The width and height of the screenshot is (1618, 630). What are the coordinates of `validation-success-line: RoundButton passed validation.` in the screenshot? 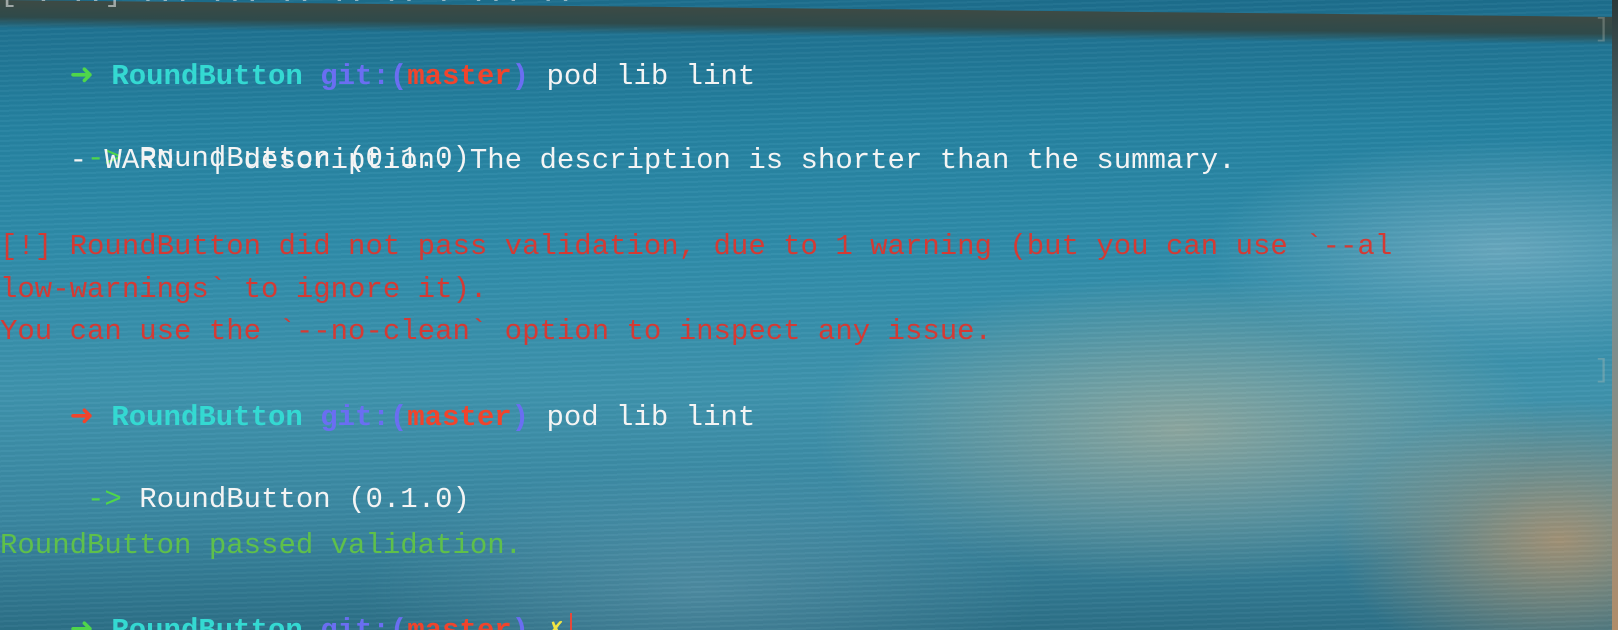 It's located at (261, 545).